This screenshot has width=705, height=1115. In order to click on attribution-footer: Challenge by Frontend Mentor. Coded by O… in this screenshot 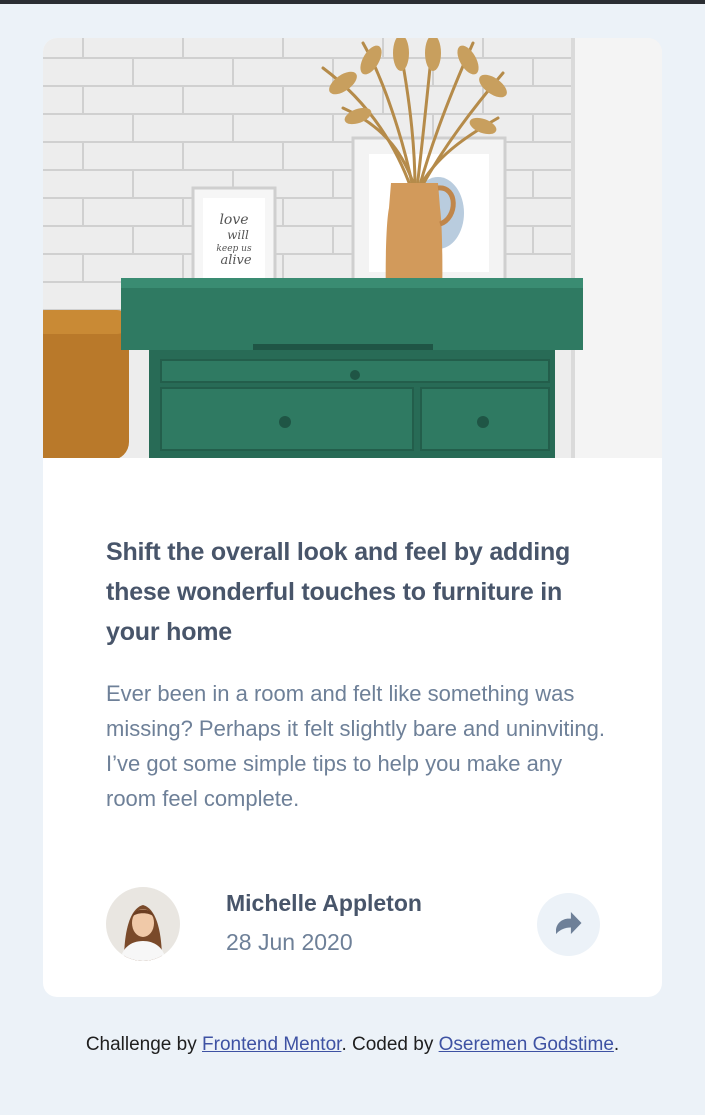, I will do `click(352, 1045)`.